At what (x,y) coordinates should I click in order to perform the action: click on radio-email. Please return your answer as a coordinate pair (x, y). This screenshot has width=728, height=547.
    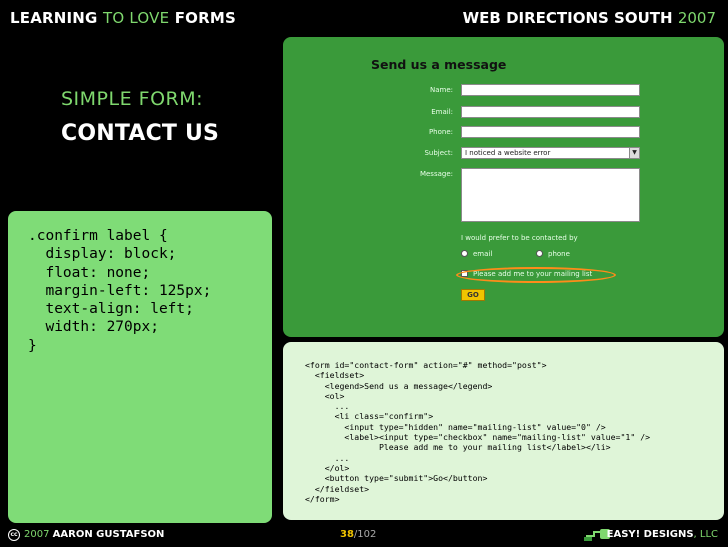
    Looking at the image, I should click on (464, 253).